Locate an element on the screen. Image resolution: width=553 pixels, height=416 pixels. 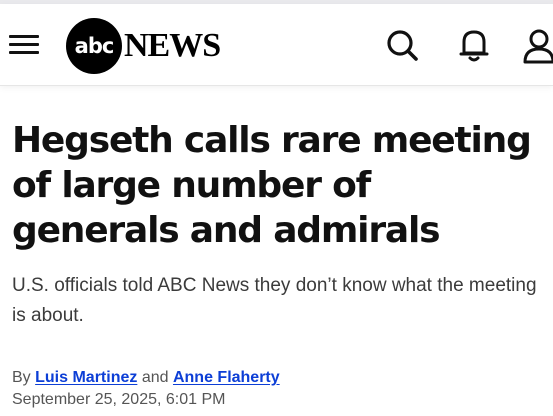
logo-mark: abc is located at coordinates (94, 46).